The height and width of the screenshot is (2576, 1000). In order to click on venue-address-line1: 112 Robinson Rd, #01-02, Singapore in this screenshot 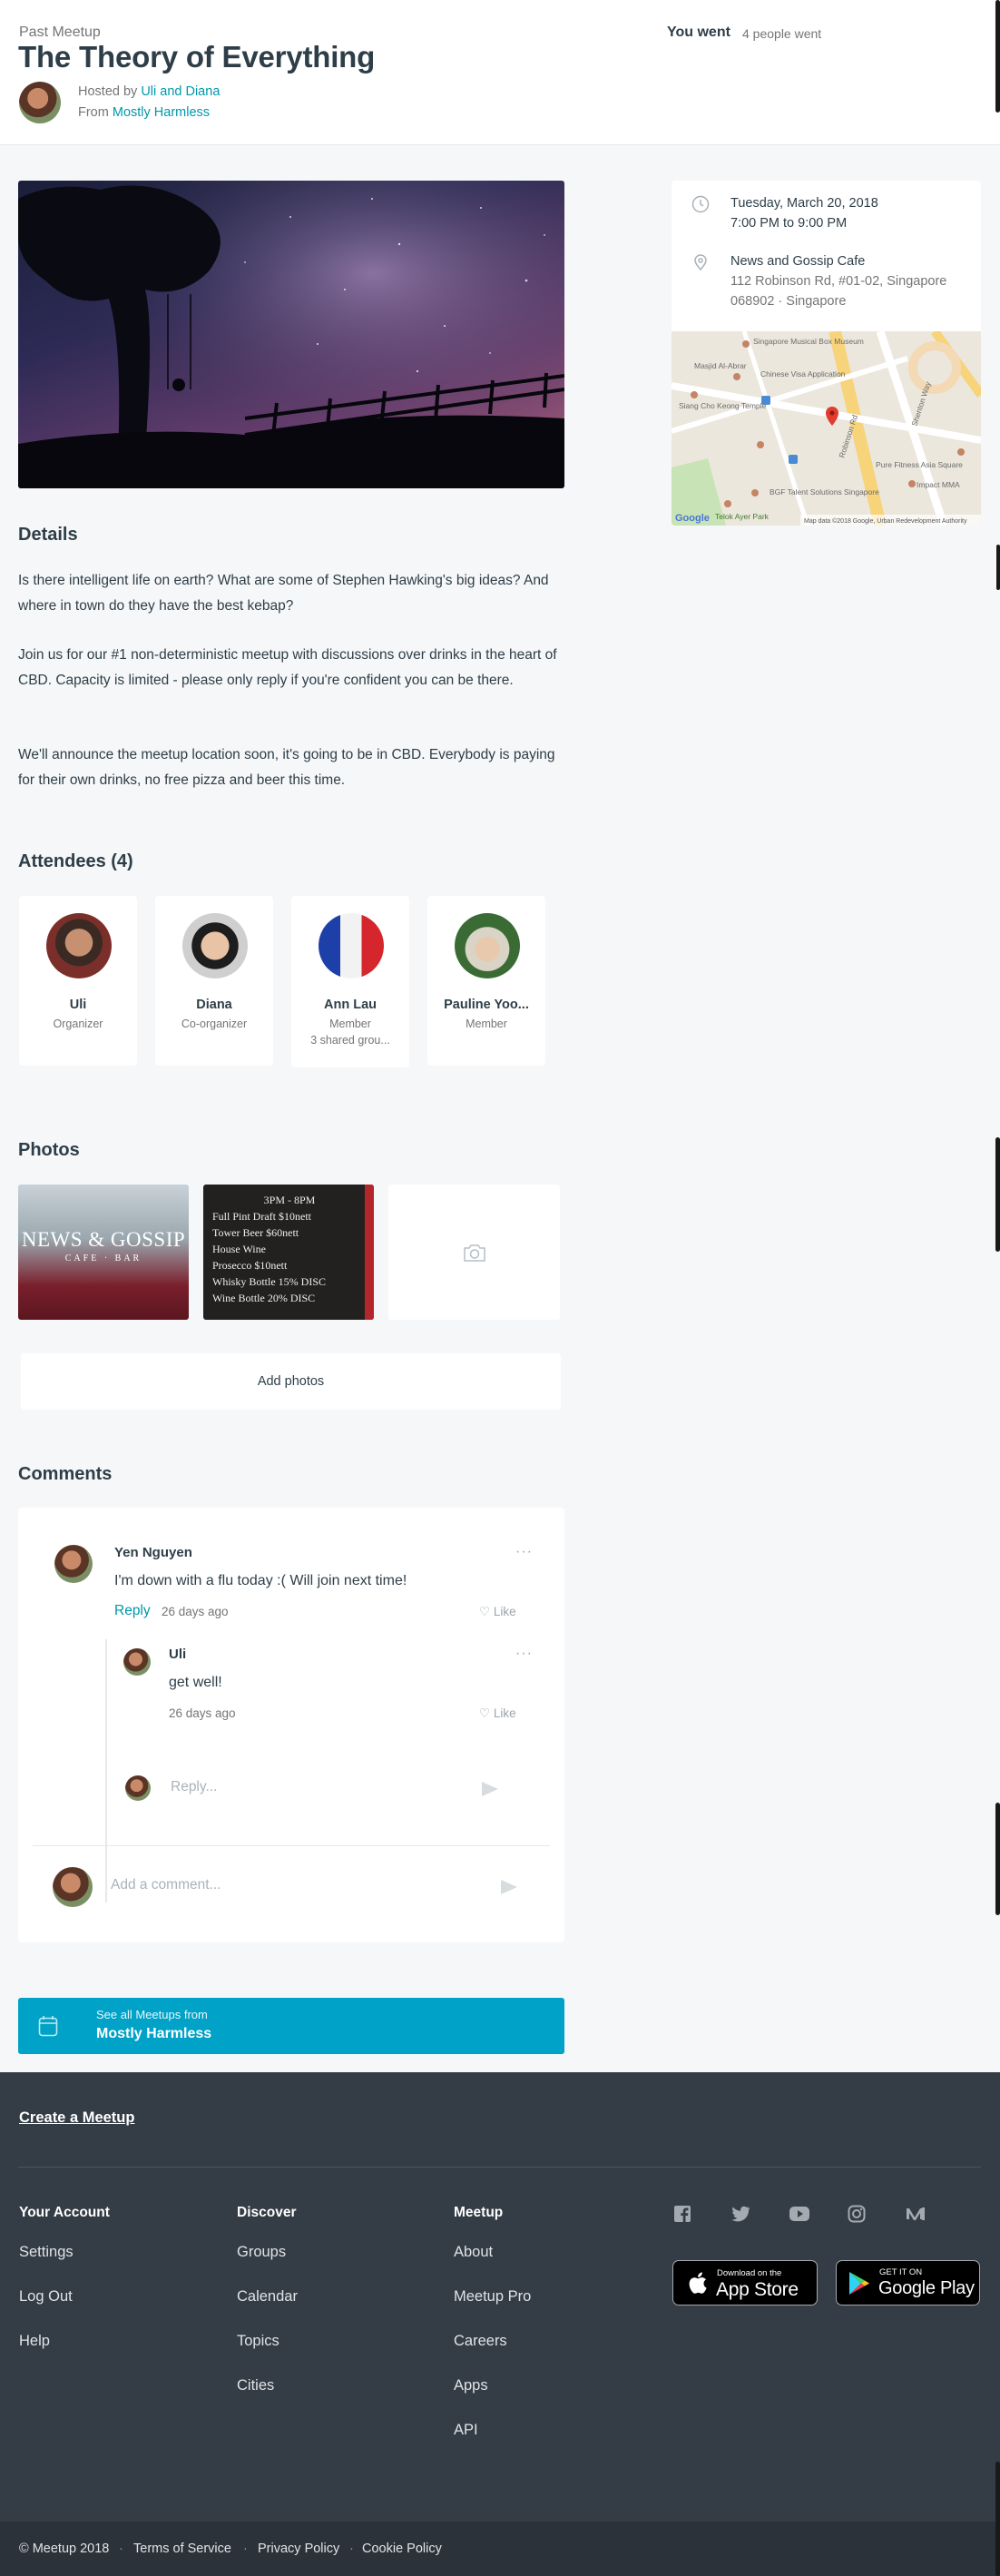, I will do `click(838, 281)`.